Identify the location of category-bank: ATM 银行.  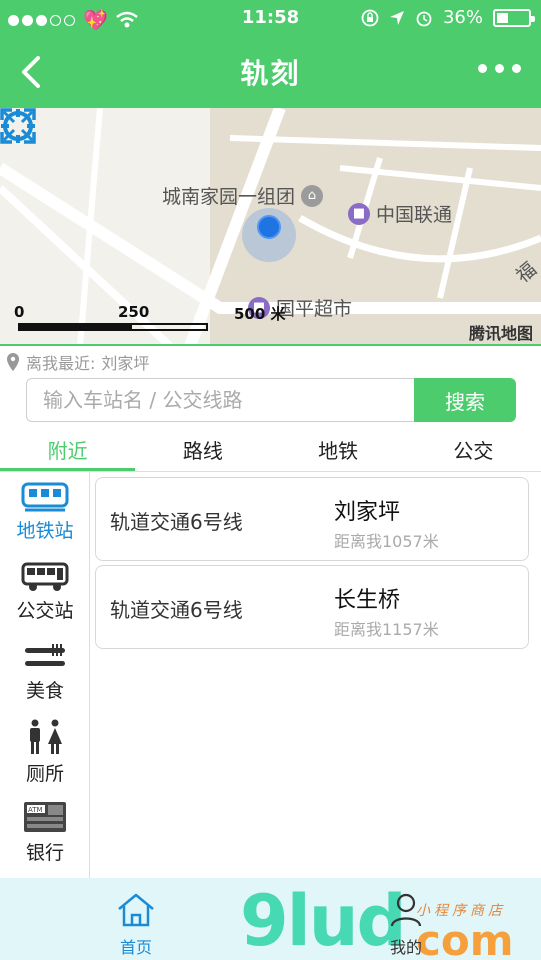
(45, 832).